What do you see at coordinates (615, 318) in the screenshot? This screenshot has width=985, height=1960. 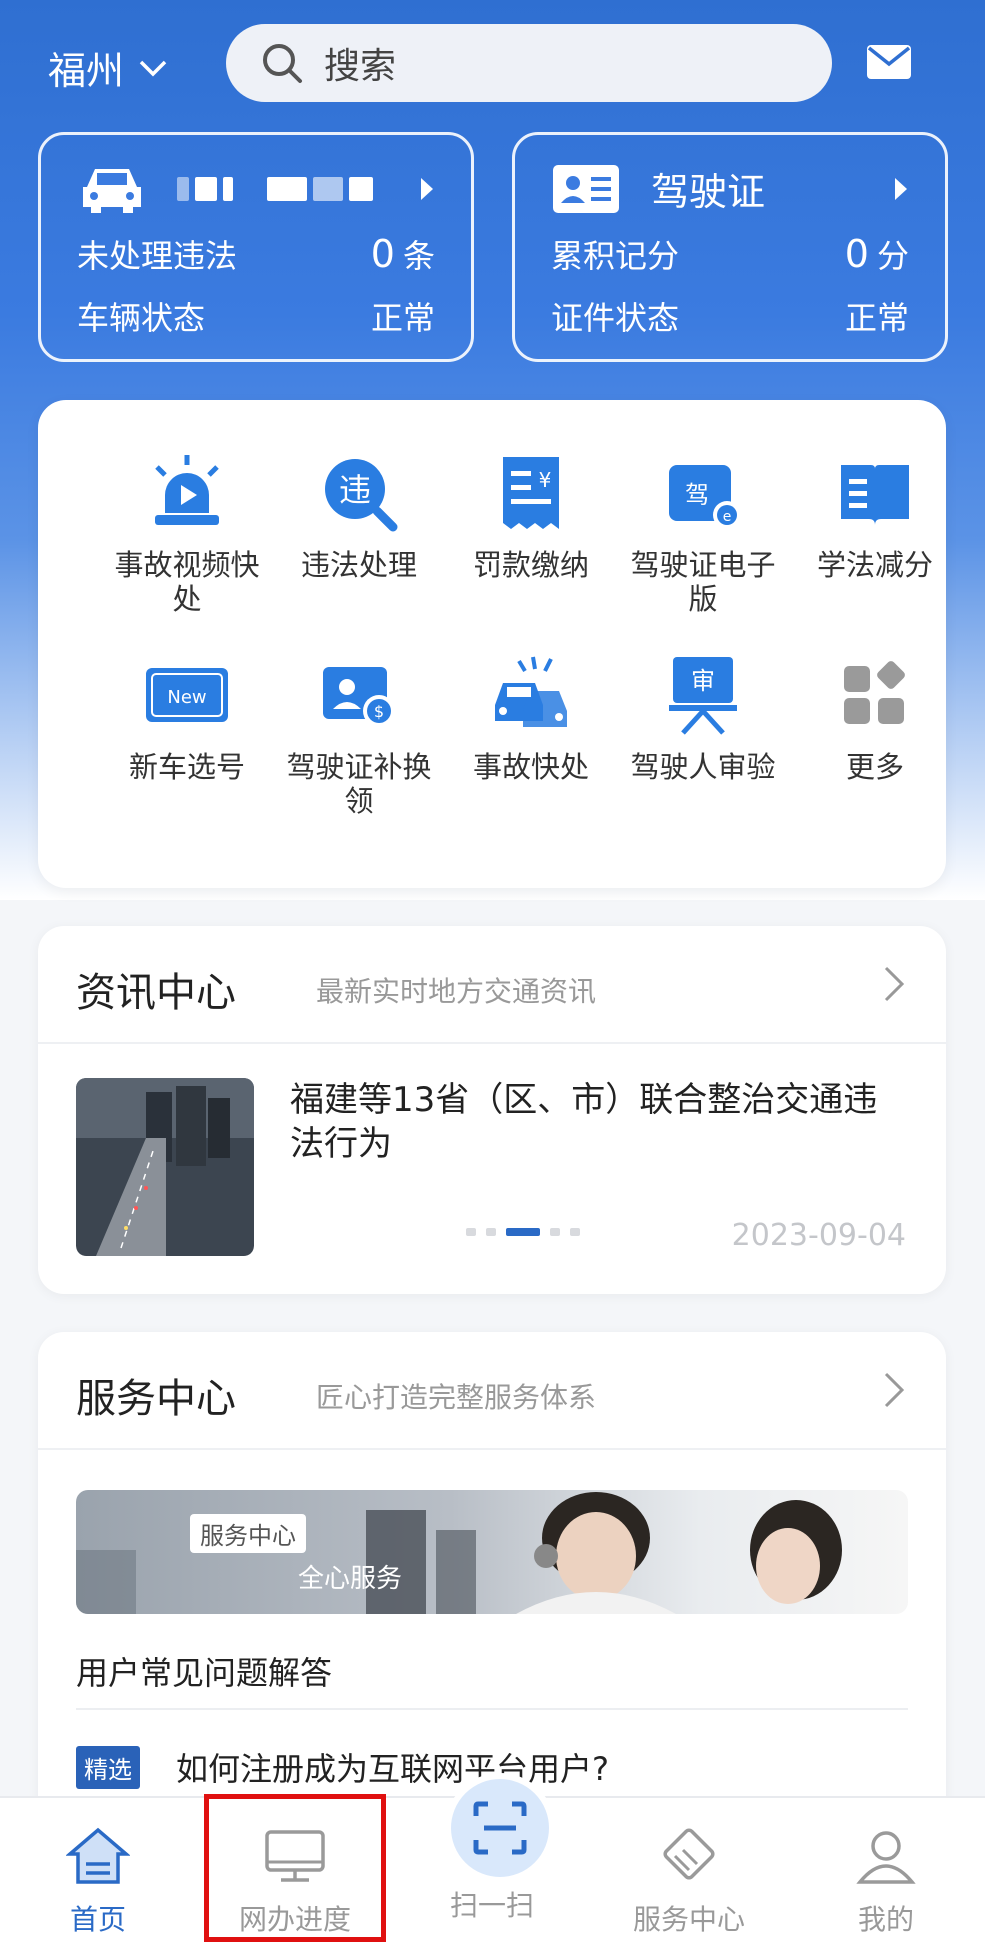 I see `license-status-label: 证件状态` at bounding box center [615, 318].